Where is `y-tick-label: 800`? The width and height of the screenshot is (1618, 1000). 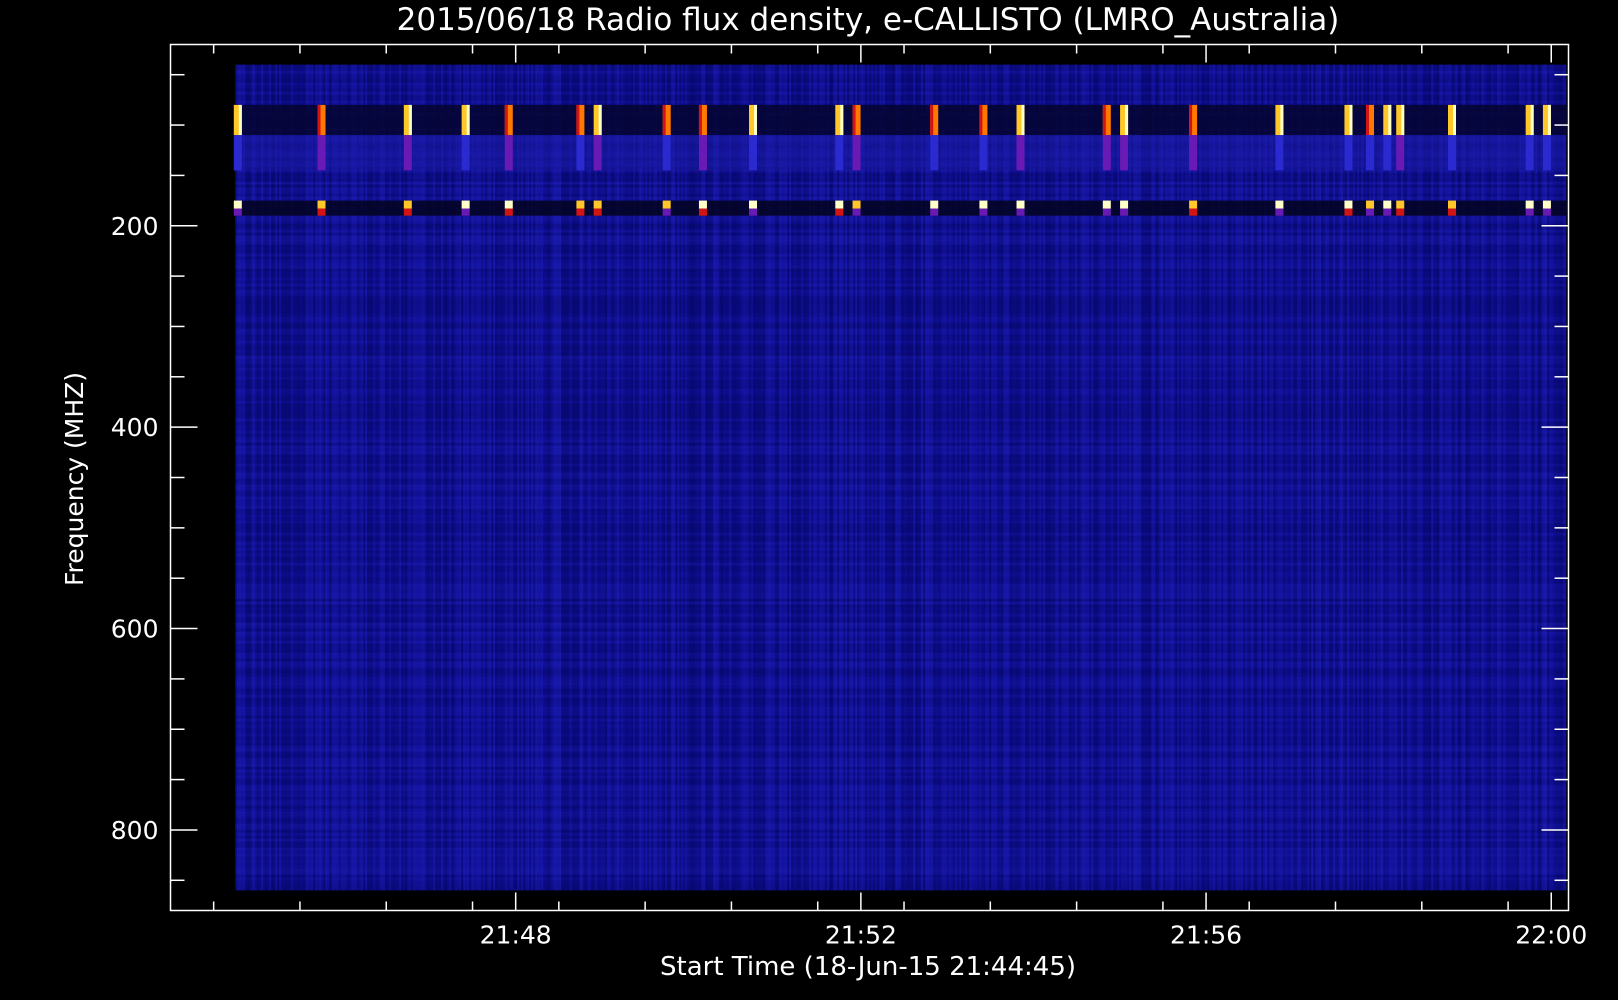 y-tick-label: 800 is located at coordinates (135, 830).